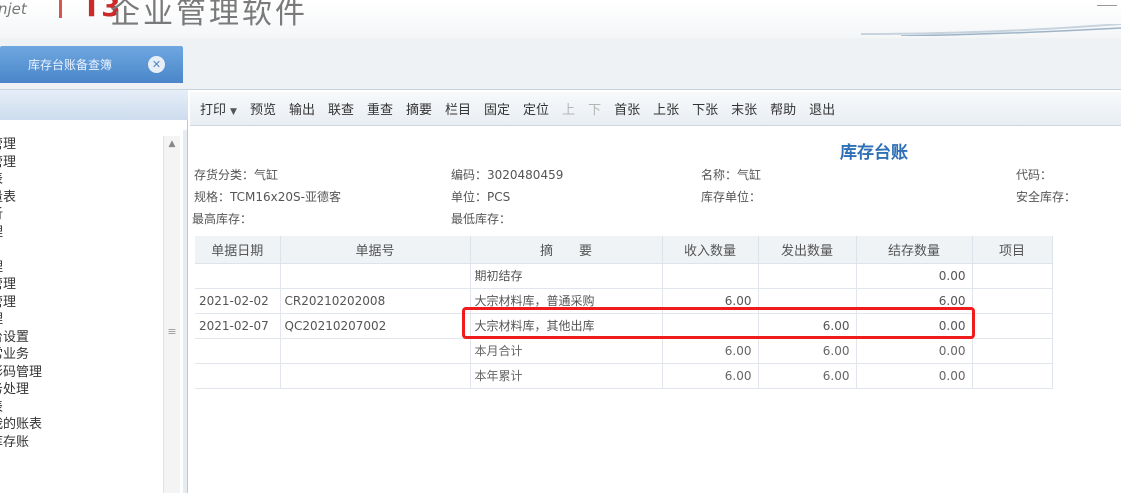 The height and width of the screenshot is (493, 1121). What do you see at coordinates (744, 108) in the screenshot?
I see `toolbar-button: 末张` at bounding box center [744, 108].